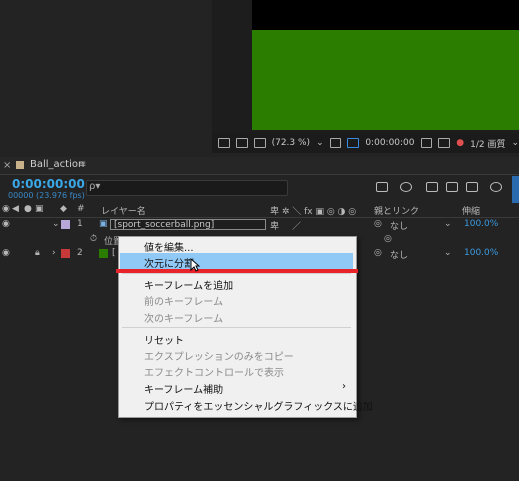  What do you see at coordinates (487, 143) in the screenshot?
I see `resolution-dropdown: 1/2 画質` at bounding box center [487, 143].